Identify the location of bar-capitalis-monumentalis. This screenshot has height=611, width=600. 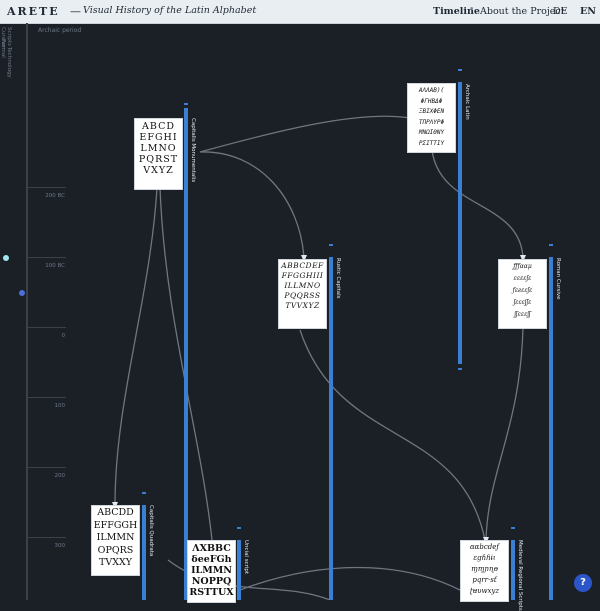
(186, 354).